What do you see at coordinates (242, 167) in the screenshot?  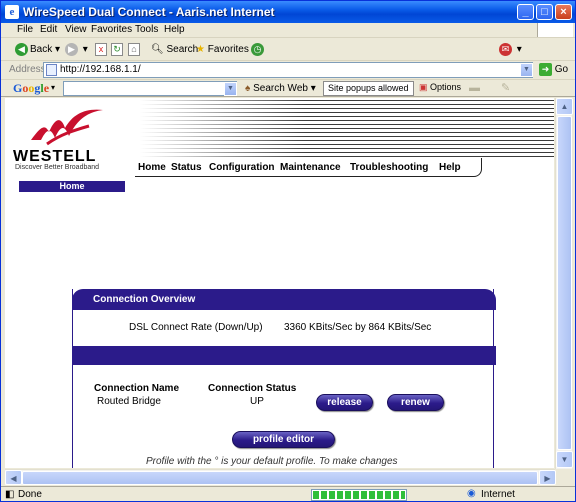 I see `nav-configuration: Configuration` at bounding box center [242, 167].